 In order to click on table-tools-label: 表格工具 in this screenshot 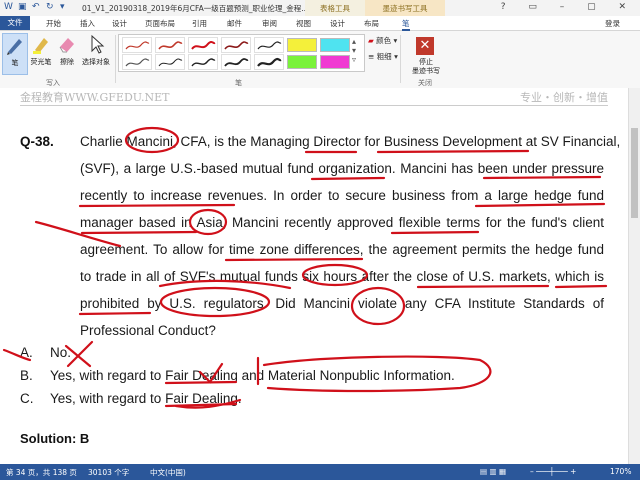, I will do `click(335, 8)`.